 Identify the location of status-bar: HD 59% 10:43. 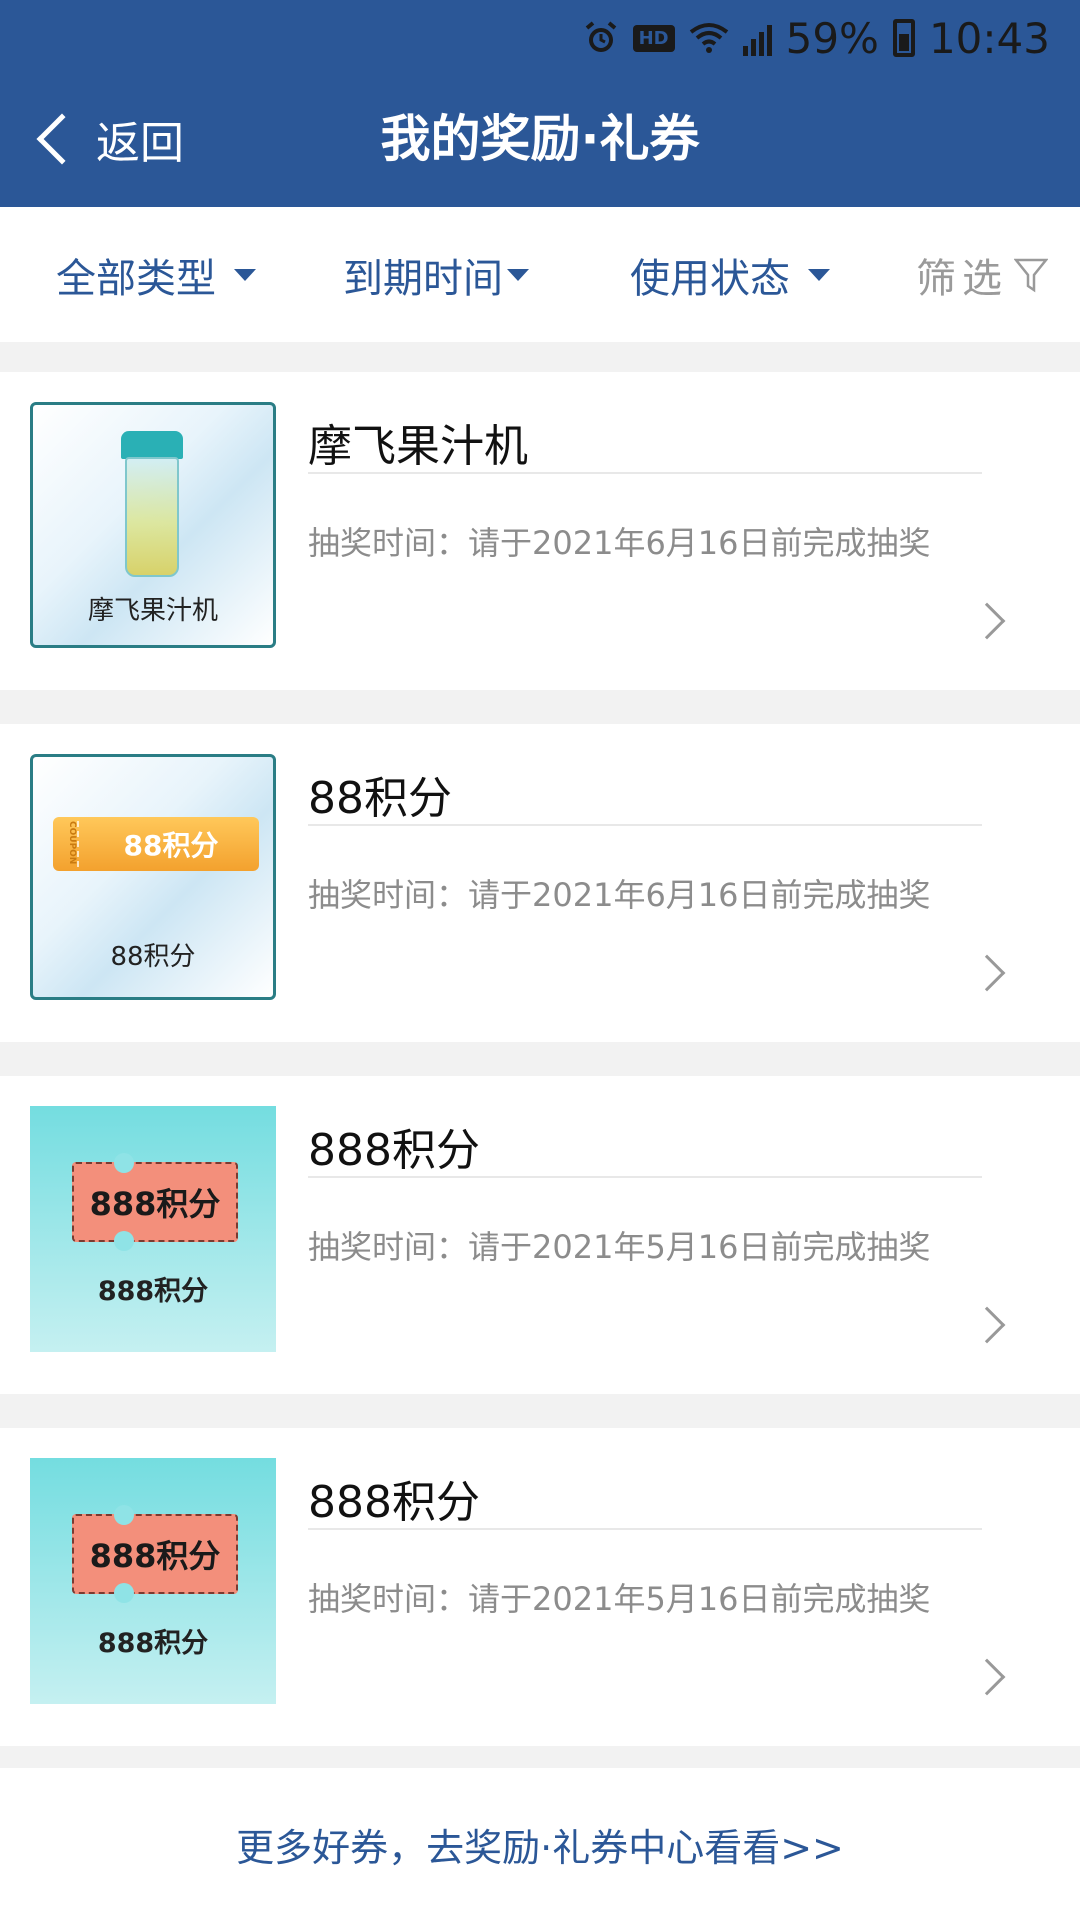
(831, 38).